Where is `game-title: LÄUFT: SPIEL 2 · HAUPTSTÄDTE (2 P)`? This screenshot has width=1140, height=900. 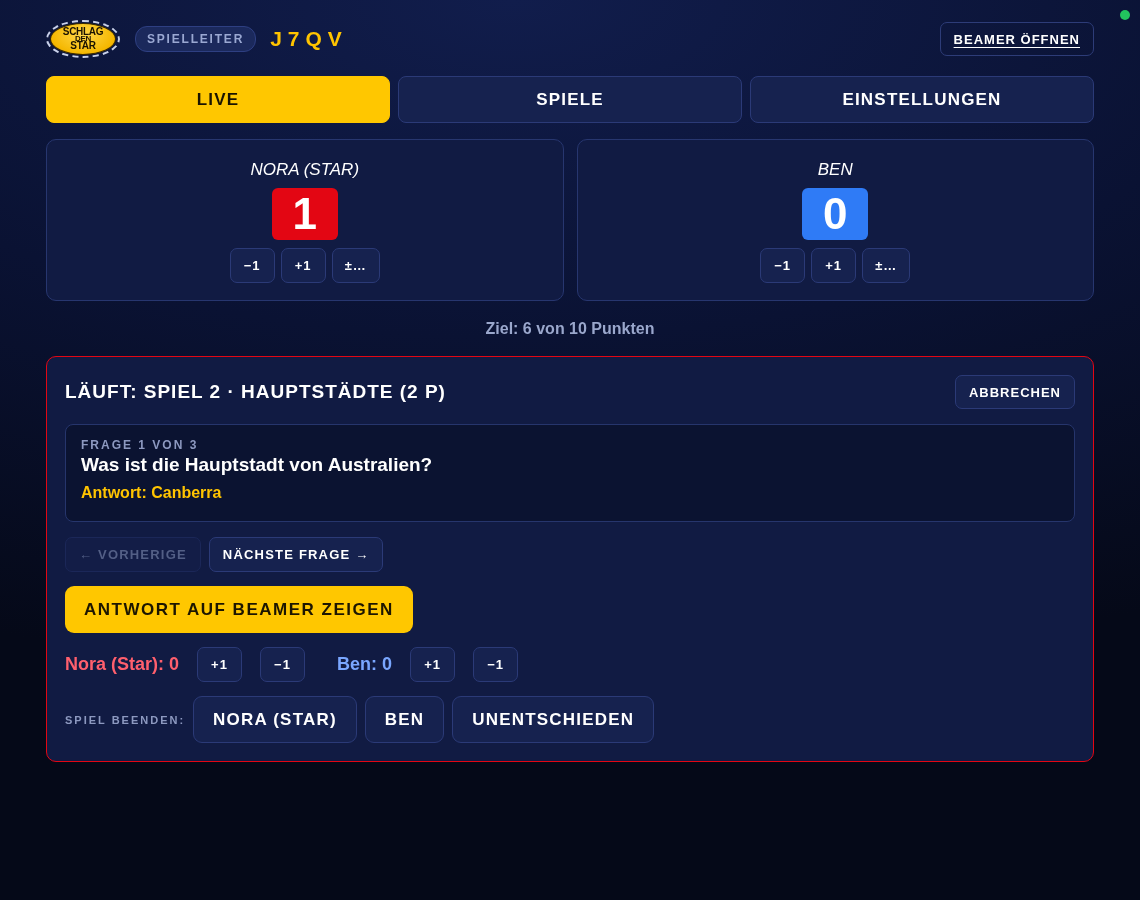
game-title: LÄUFT: SPIEL 2 · HAUPTSTÄDTE (2 P) is located at coordinates (255, 392).